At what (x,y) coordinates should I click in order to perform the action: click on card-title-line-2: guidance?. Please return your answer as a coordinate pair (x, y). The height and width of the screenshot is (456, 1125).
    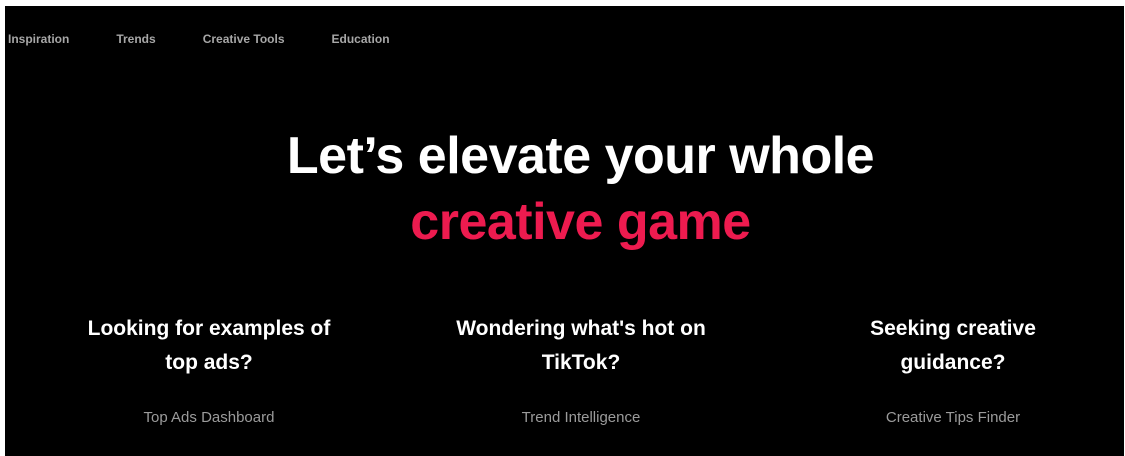
    Looking at the image, I should click on (953, 362).